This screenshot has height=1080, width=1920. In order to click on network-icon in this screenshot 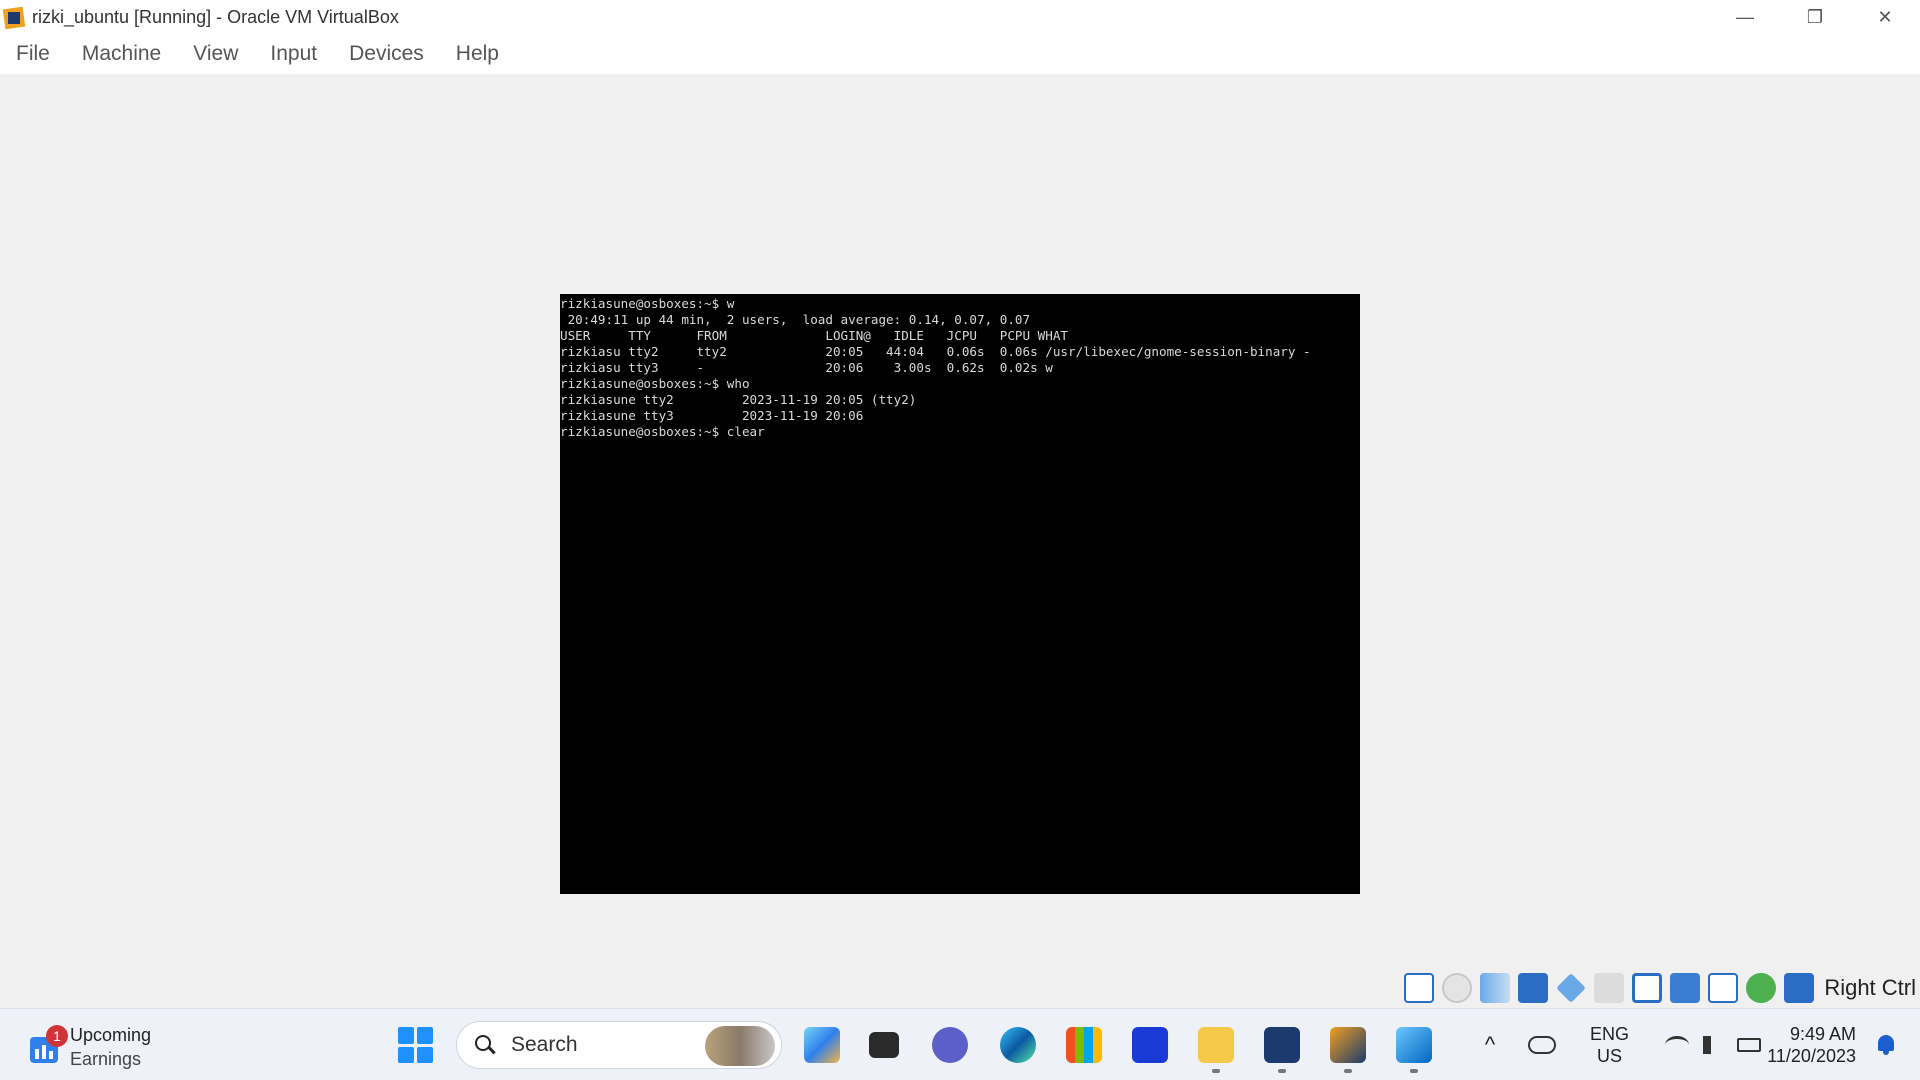, I will do `click(1533, 988)`.